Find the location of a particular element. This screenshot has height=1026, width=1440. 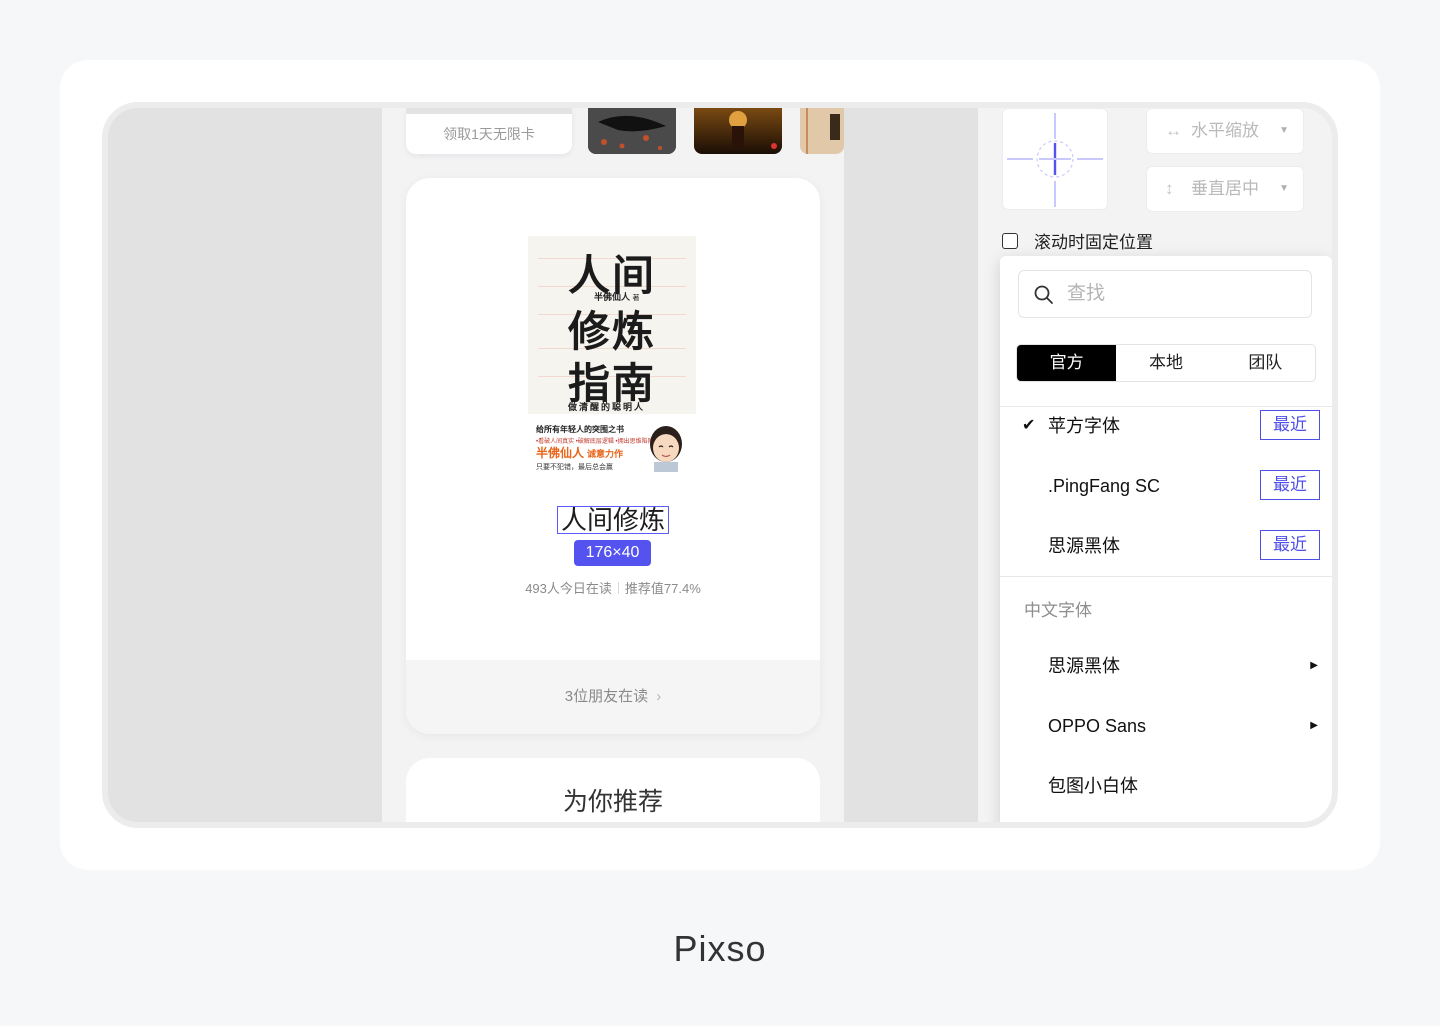

cover-slogan: 只要不犯错，最后总会赢 is located at coordinates (574, 467).